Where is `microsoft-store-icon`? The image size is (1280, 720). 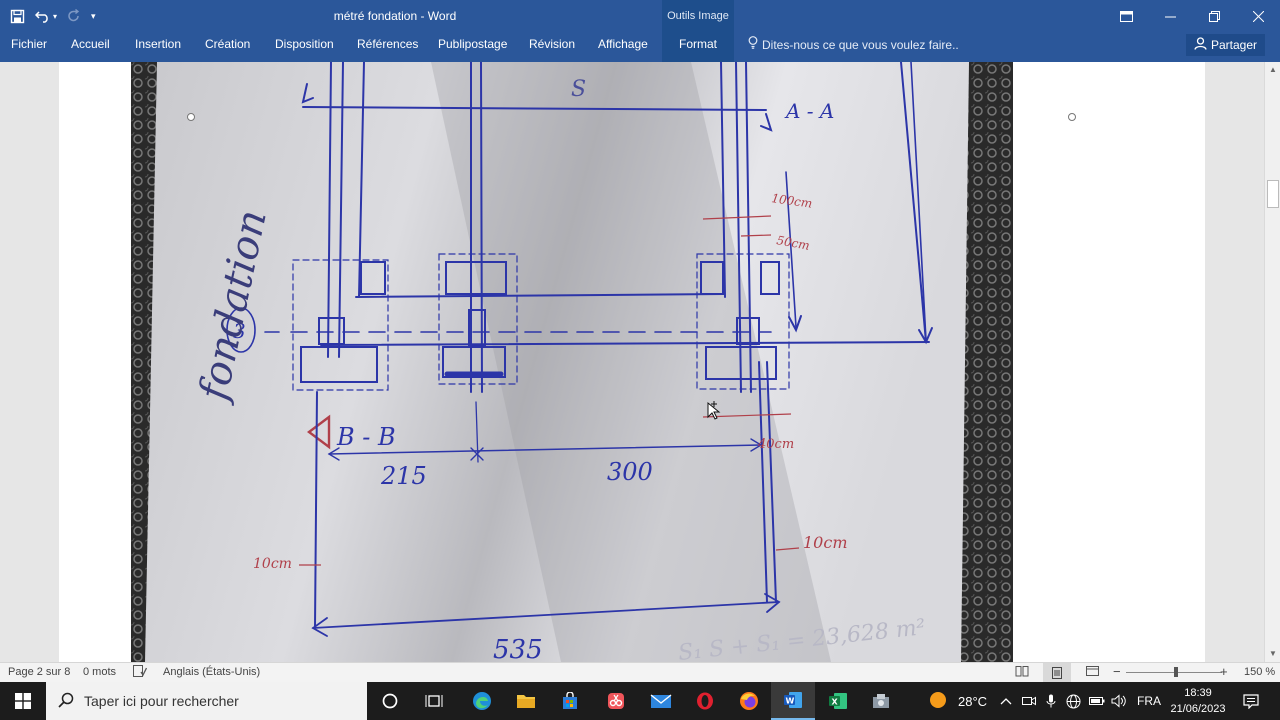
microsoft-store-icon is located at coordinates (570, 701).